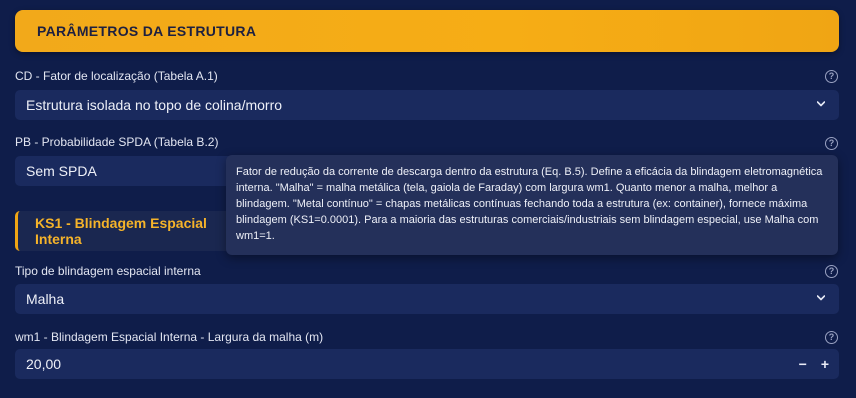  Describe the element at coordinates (831, 143) in the screenshot. I see `pb-help-icon: ?` at that location.